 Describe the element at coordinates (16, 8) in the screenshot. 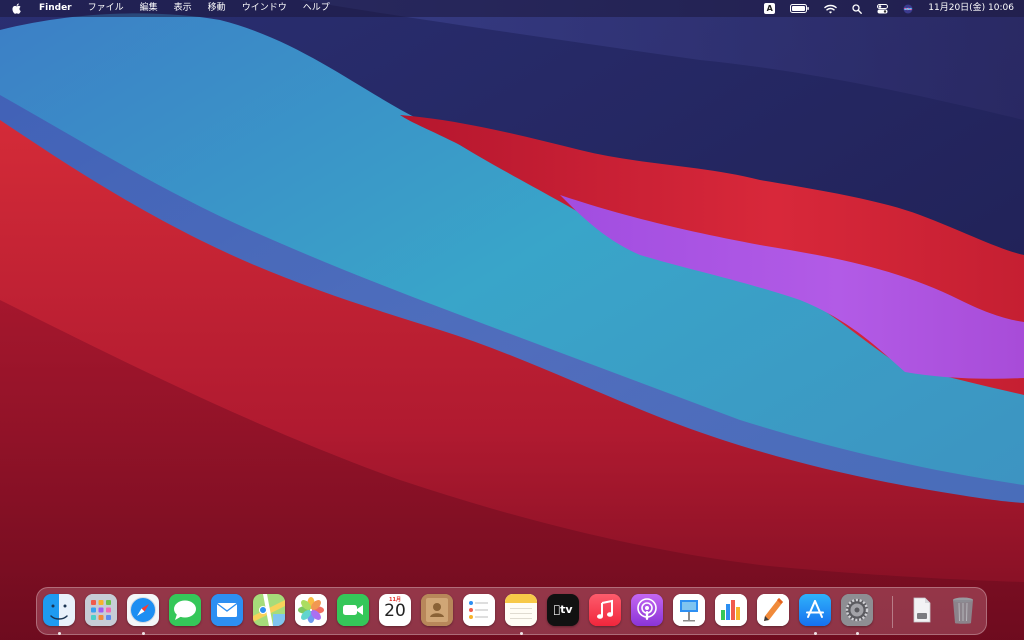

I see `apple-icon` at that location.